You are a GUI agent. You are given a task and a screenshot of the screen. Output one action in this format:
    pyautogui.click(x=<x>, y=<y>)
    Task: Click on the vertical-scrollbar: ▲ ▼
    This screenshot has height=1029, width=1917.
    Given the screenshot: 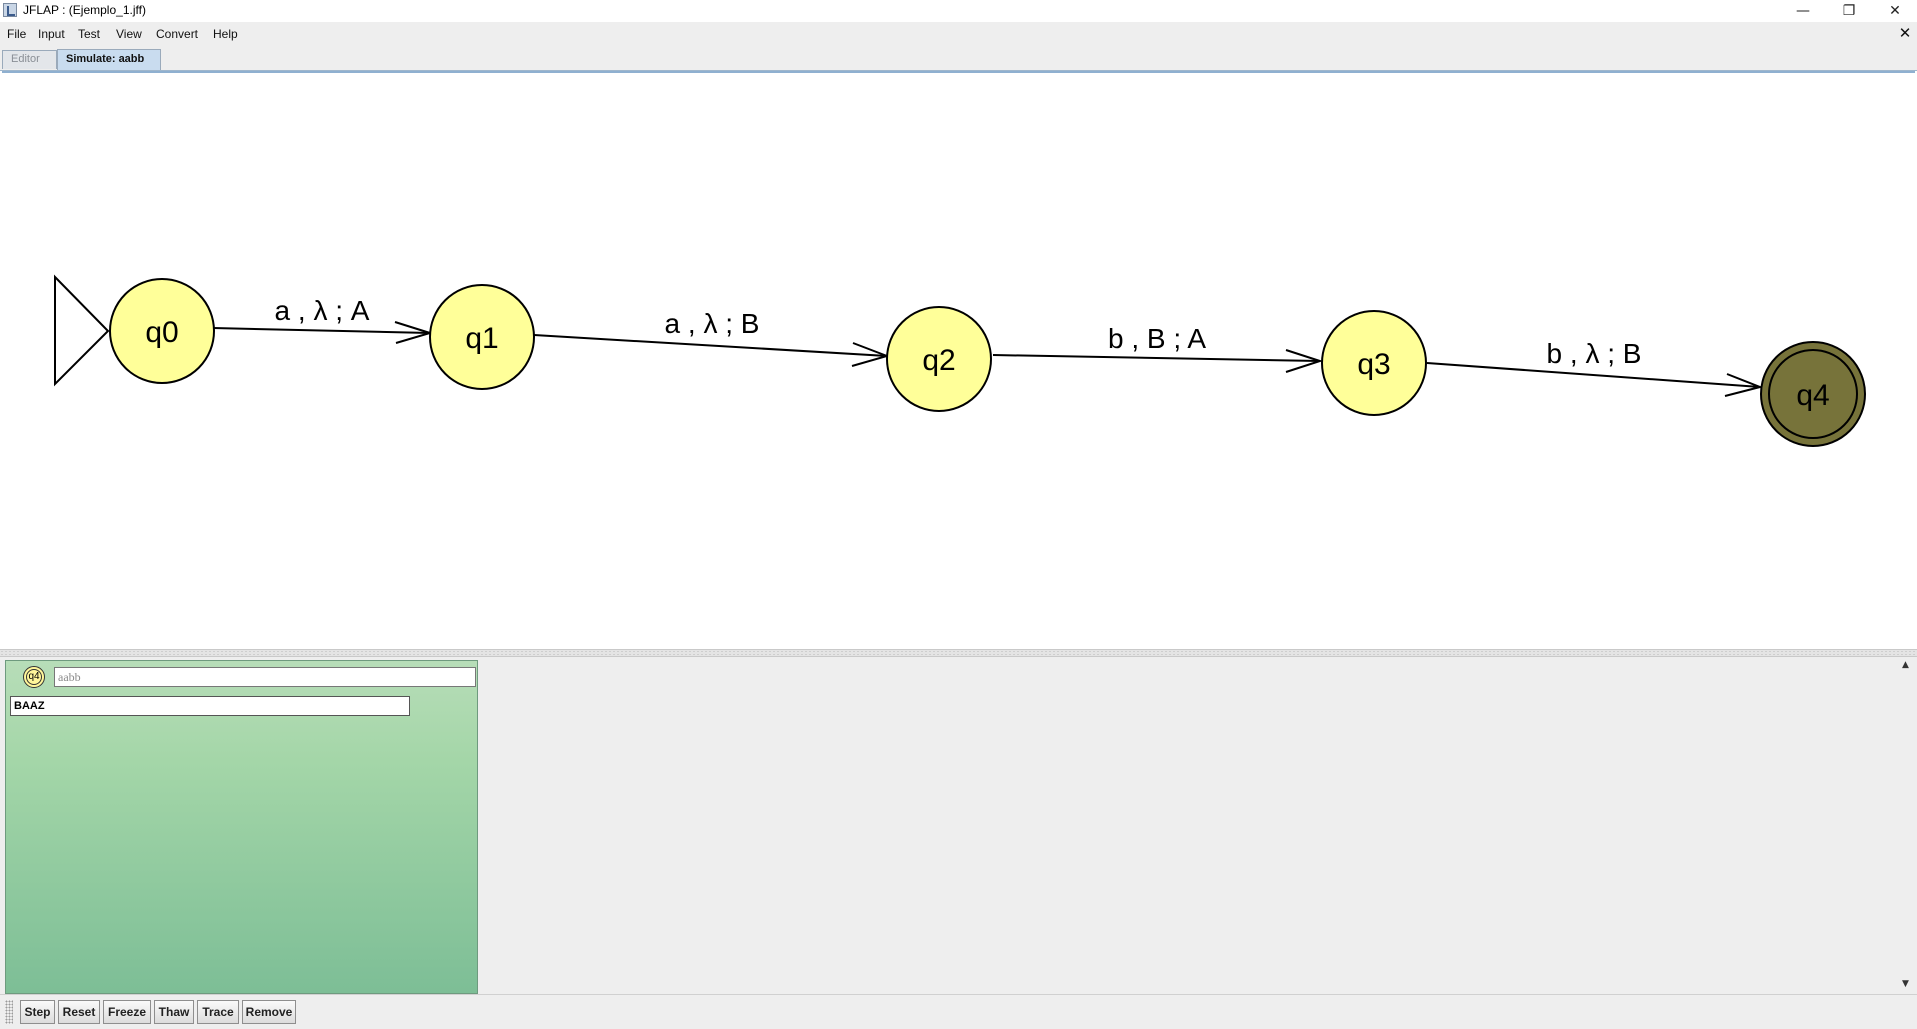 What is the action you would take?
    pyautogui.click(x=1905, y=825)
    